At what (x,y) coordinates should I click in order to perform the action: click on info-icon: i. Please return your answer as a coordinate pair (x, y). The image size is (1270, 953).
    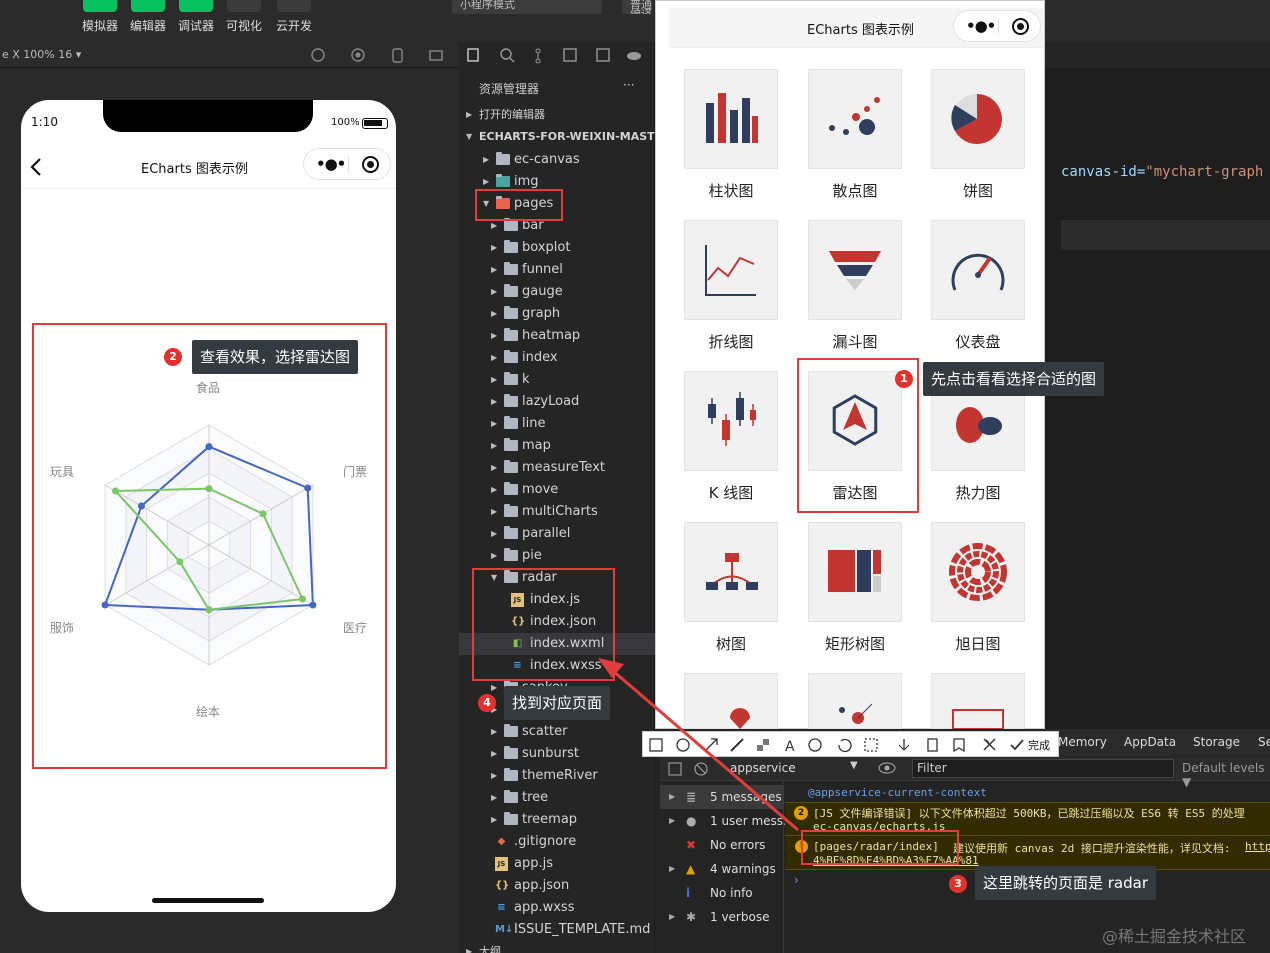
    Looking at the image, I should click on (688, 893).